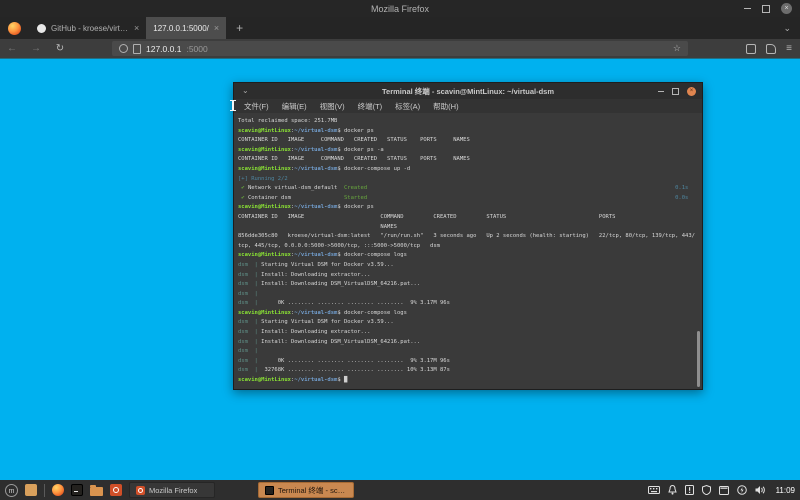 The image size is (800, 500). I want to click on forward-icon: →, so click(36, 48).